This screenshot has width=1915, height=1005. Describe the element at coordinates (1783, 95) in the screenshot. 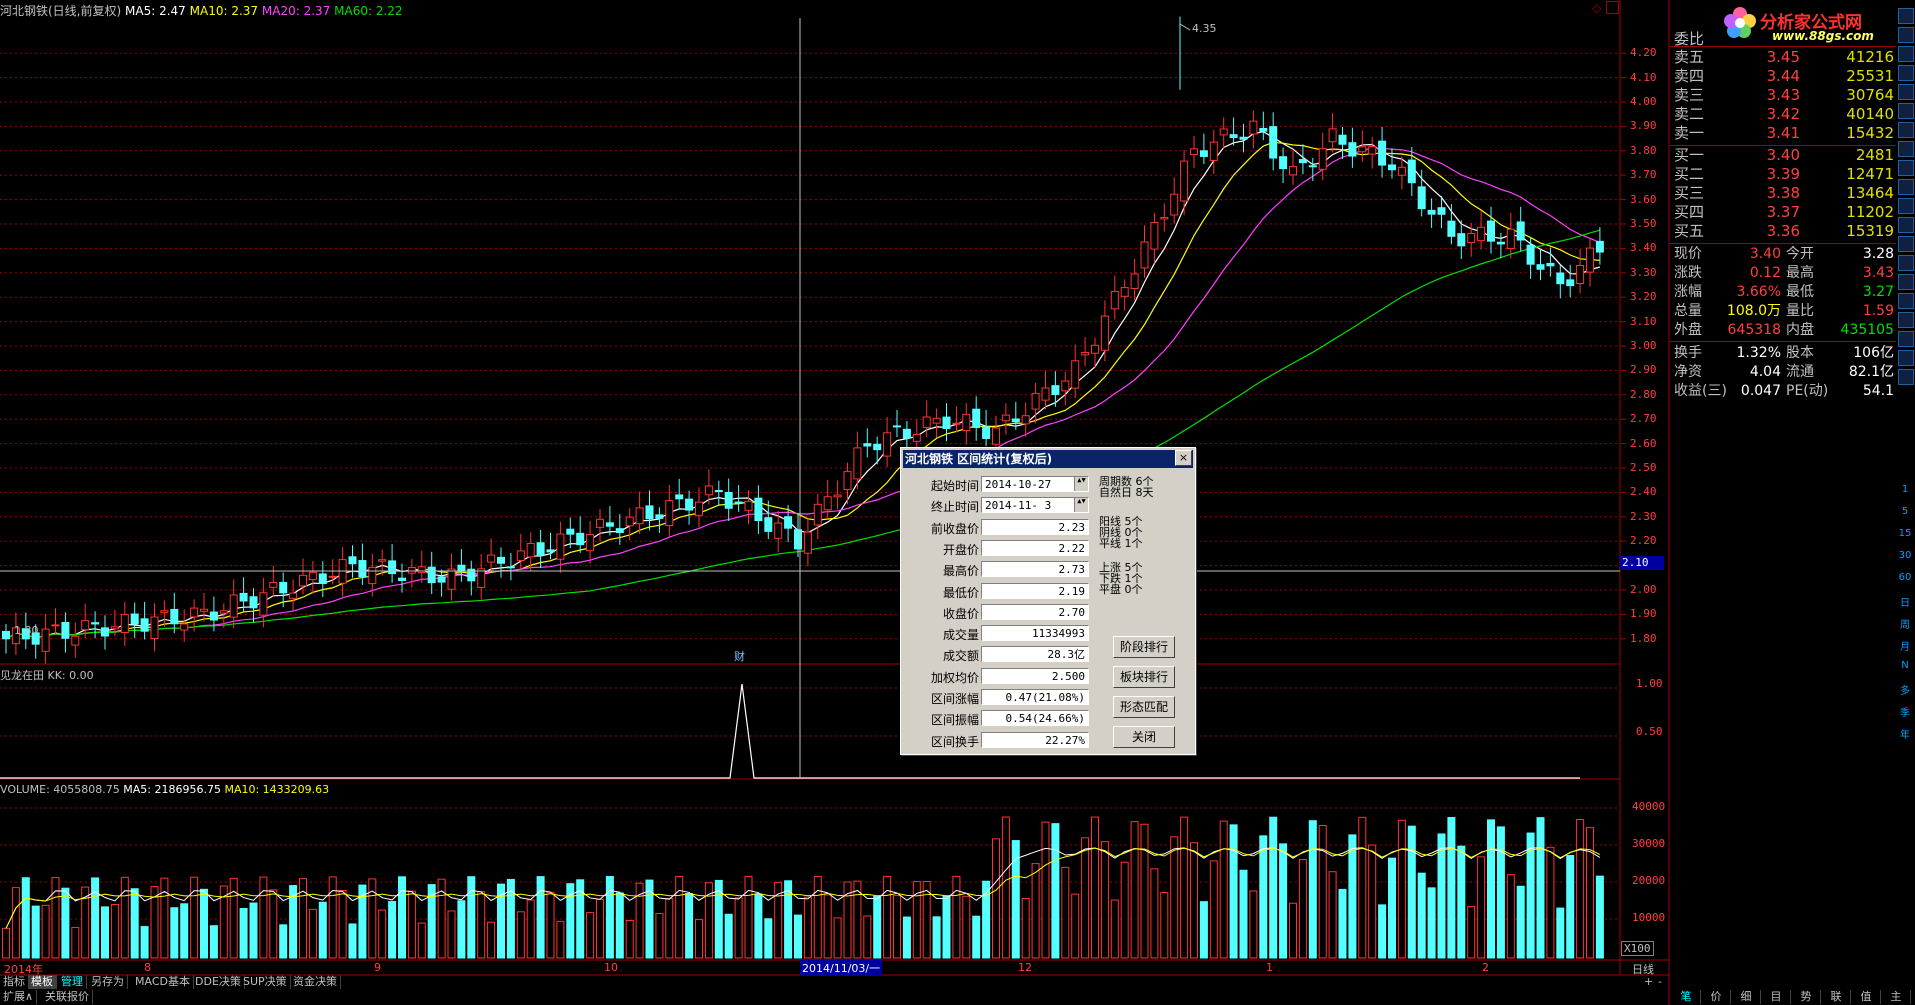

I see `sell-level-row: 卖三 3.43 30764` at that location.